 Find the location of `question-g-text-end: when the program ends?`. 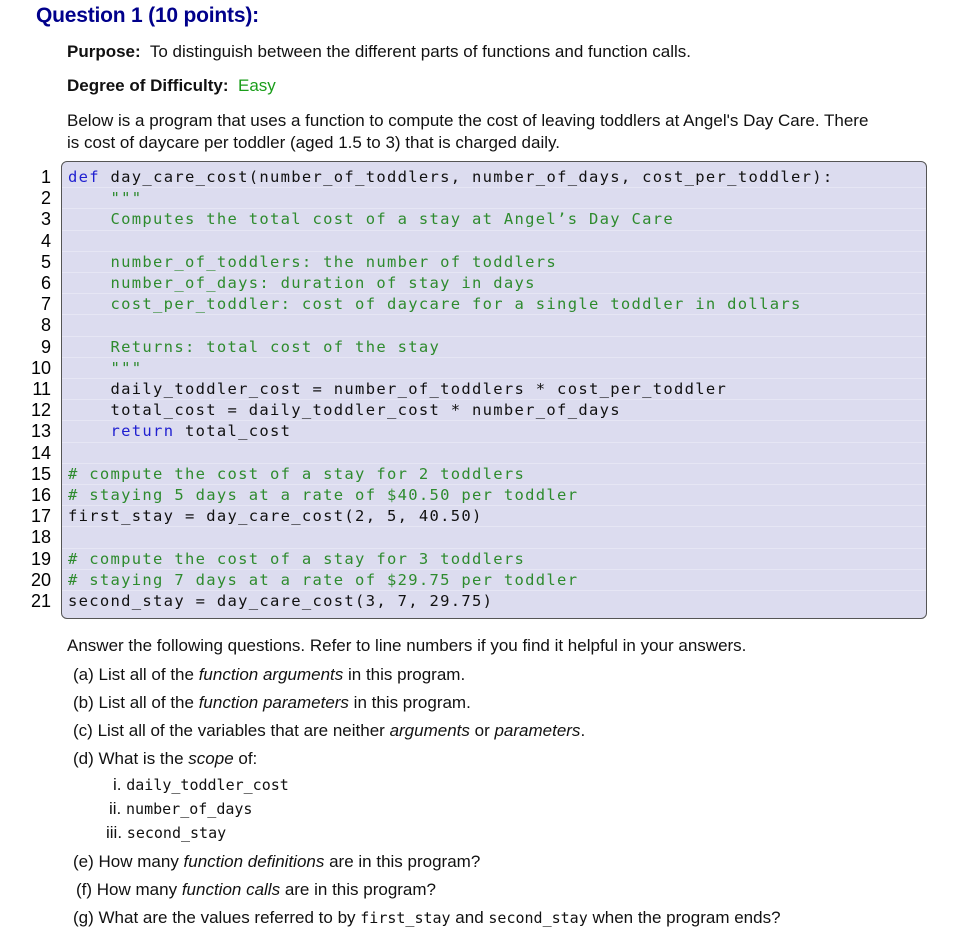

question-g-text-end: when the program ends? is located at coordinates (684, 917).